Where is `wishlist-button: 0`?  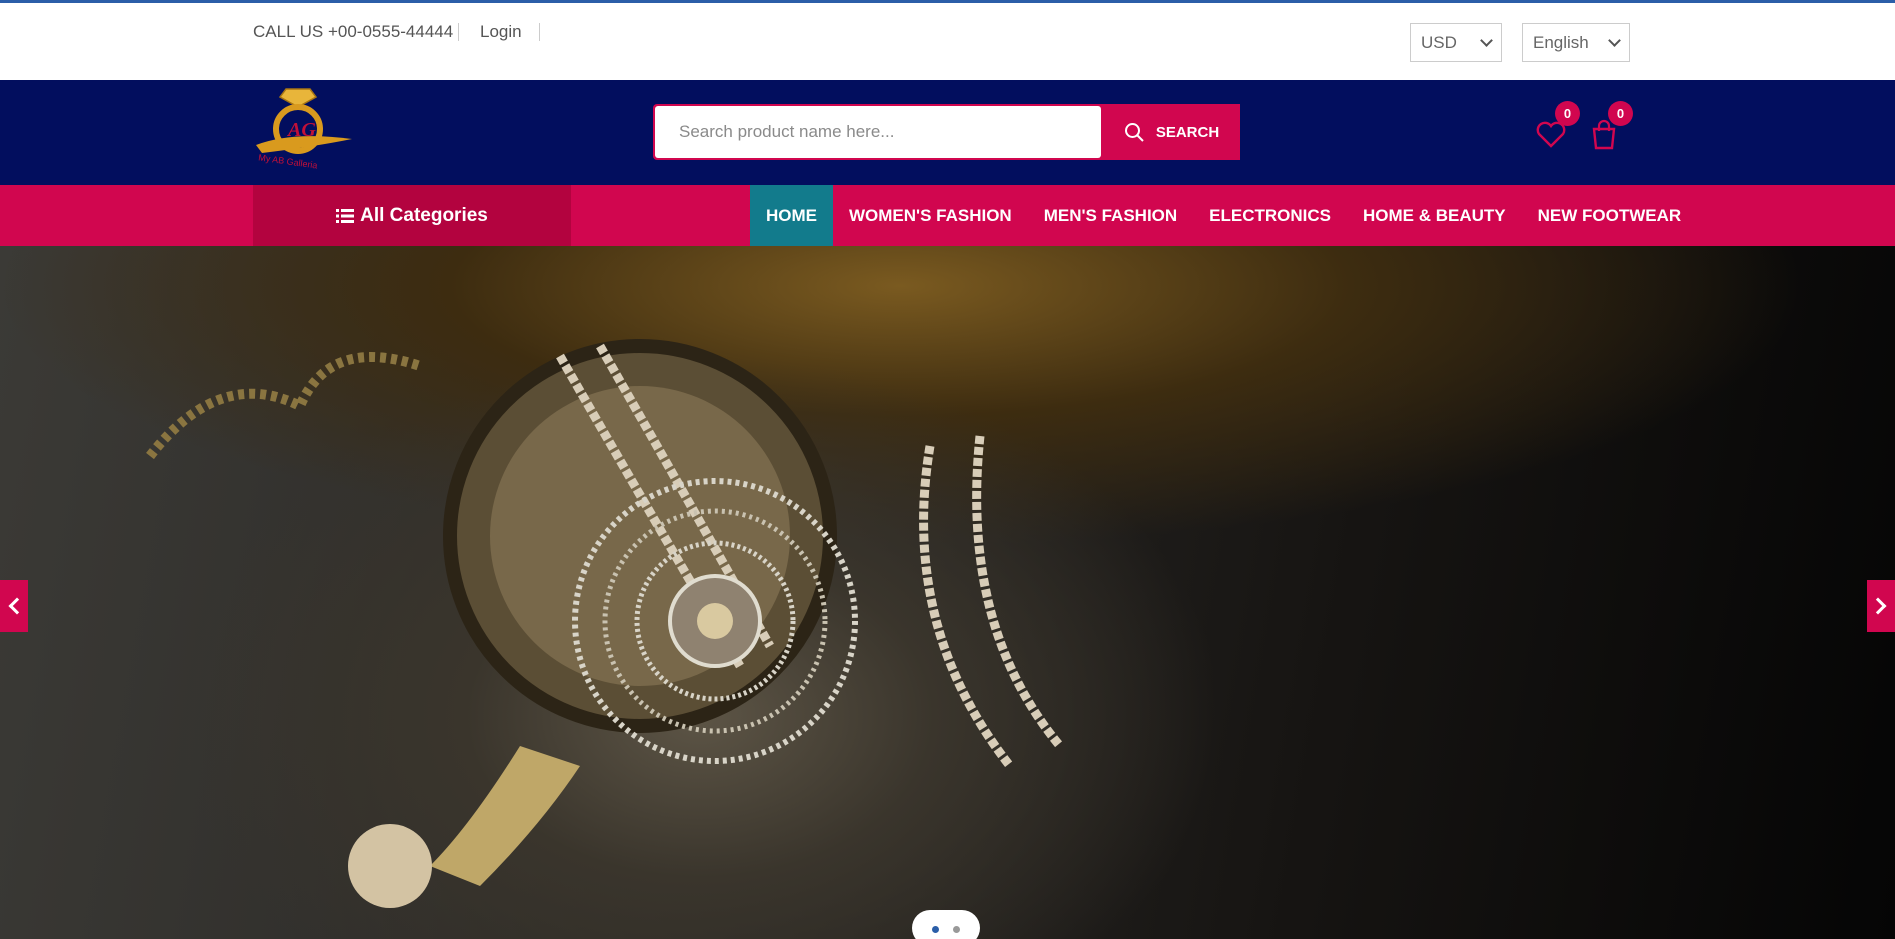
wishlist-button: 0 is located at coordinates (1557, 126).